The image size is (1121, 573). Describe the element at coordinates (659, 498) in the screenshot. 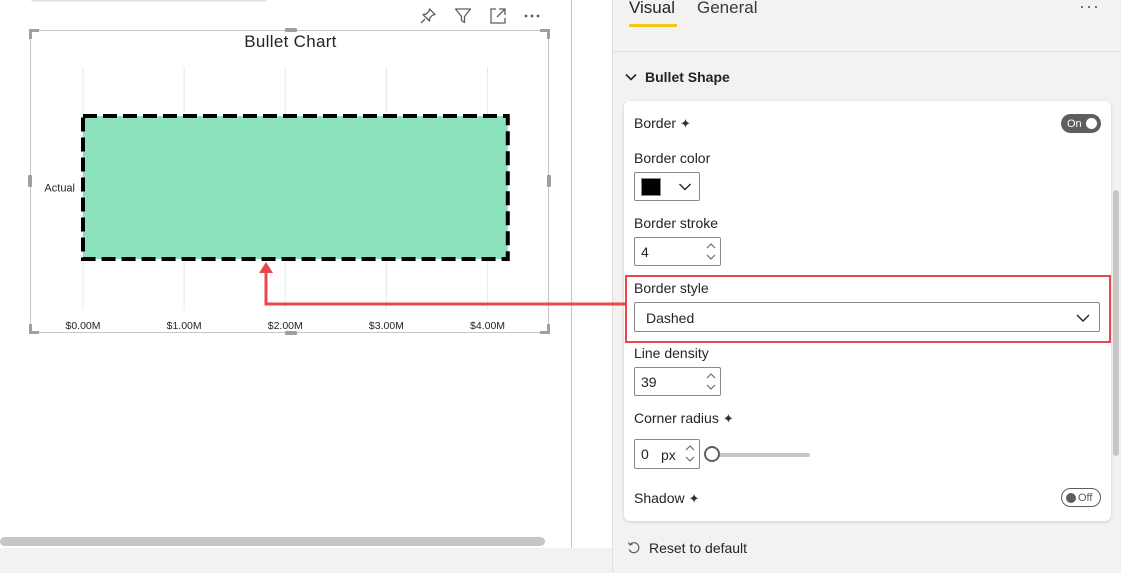

I see `shadow-label: Shadow` at that location.